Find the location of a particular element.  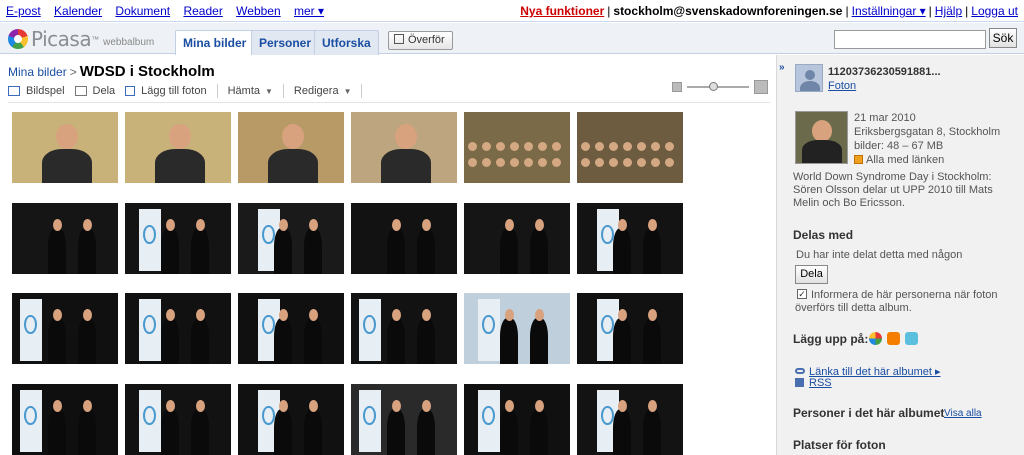

owner-avatar is located at coordinates (809, 78).